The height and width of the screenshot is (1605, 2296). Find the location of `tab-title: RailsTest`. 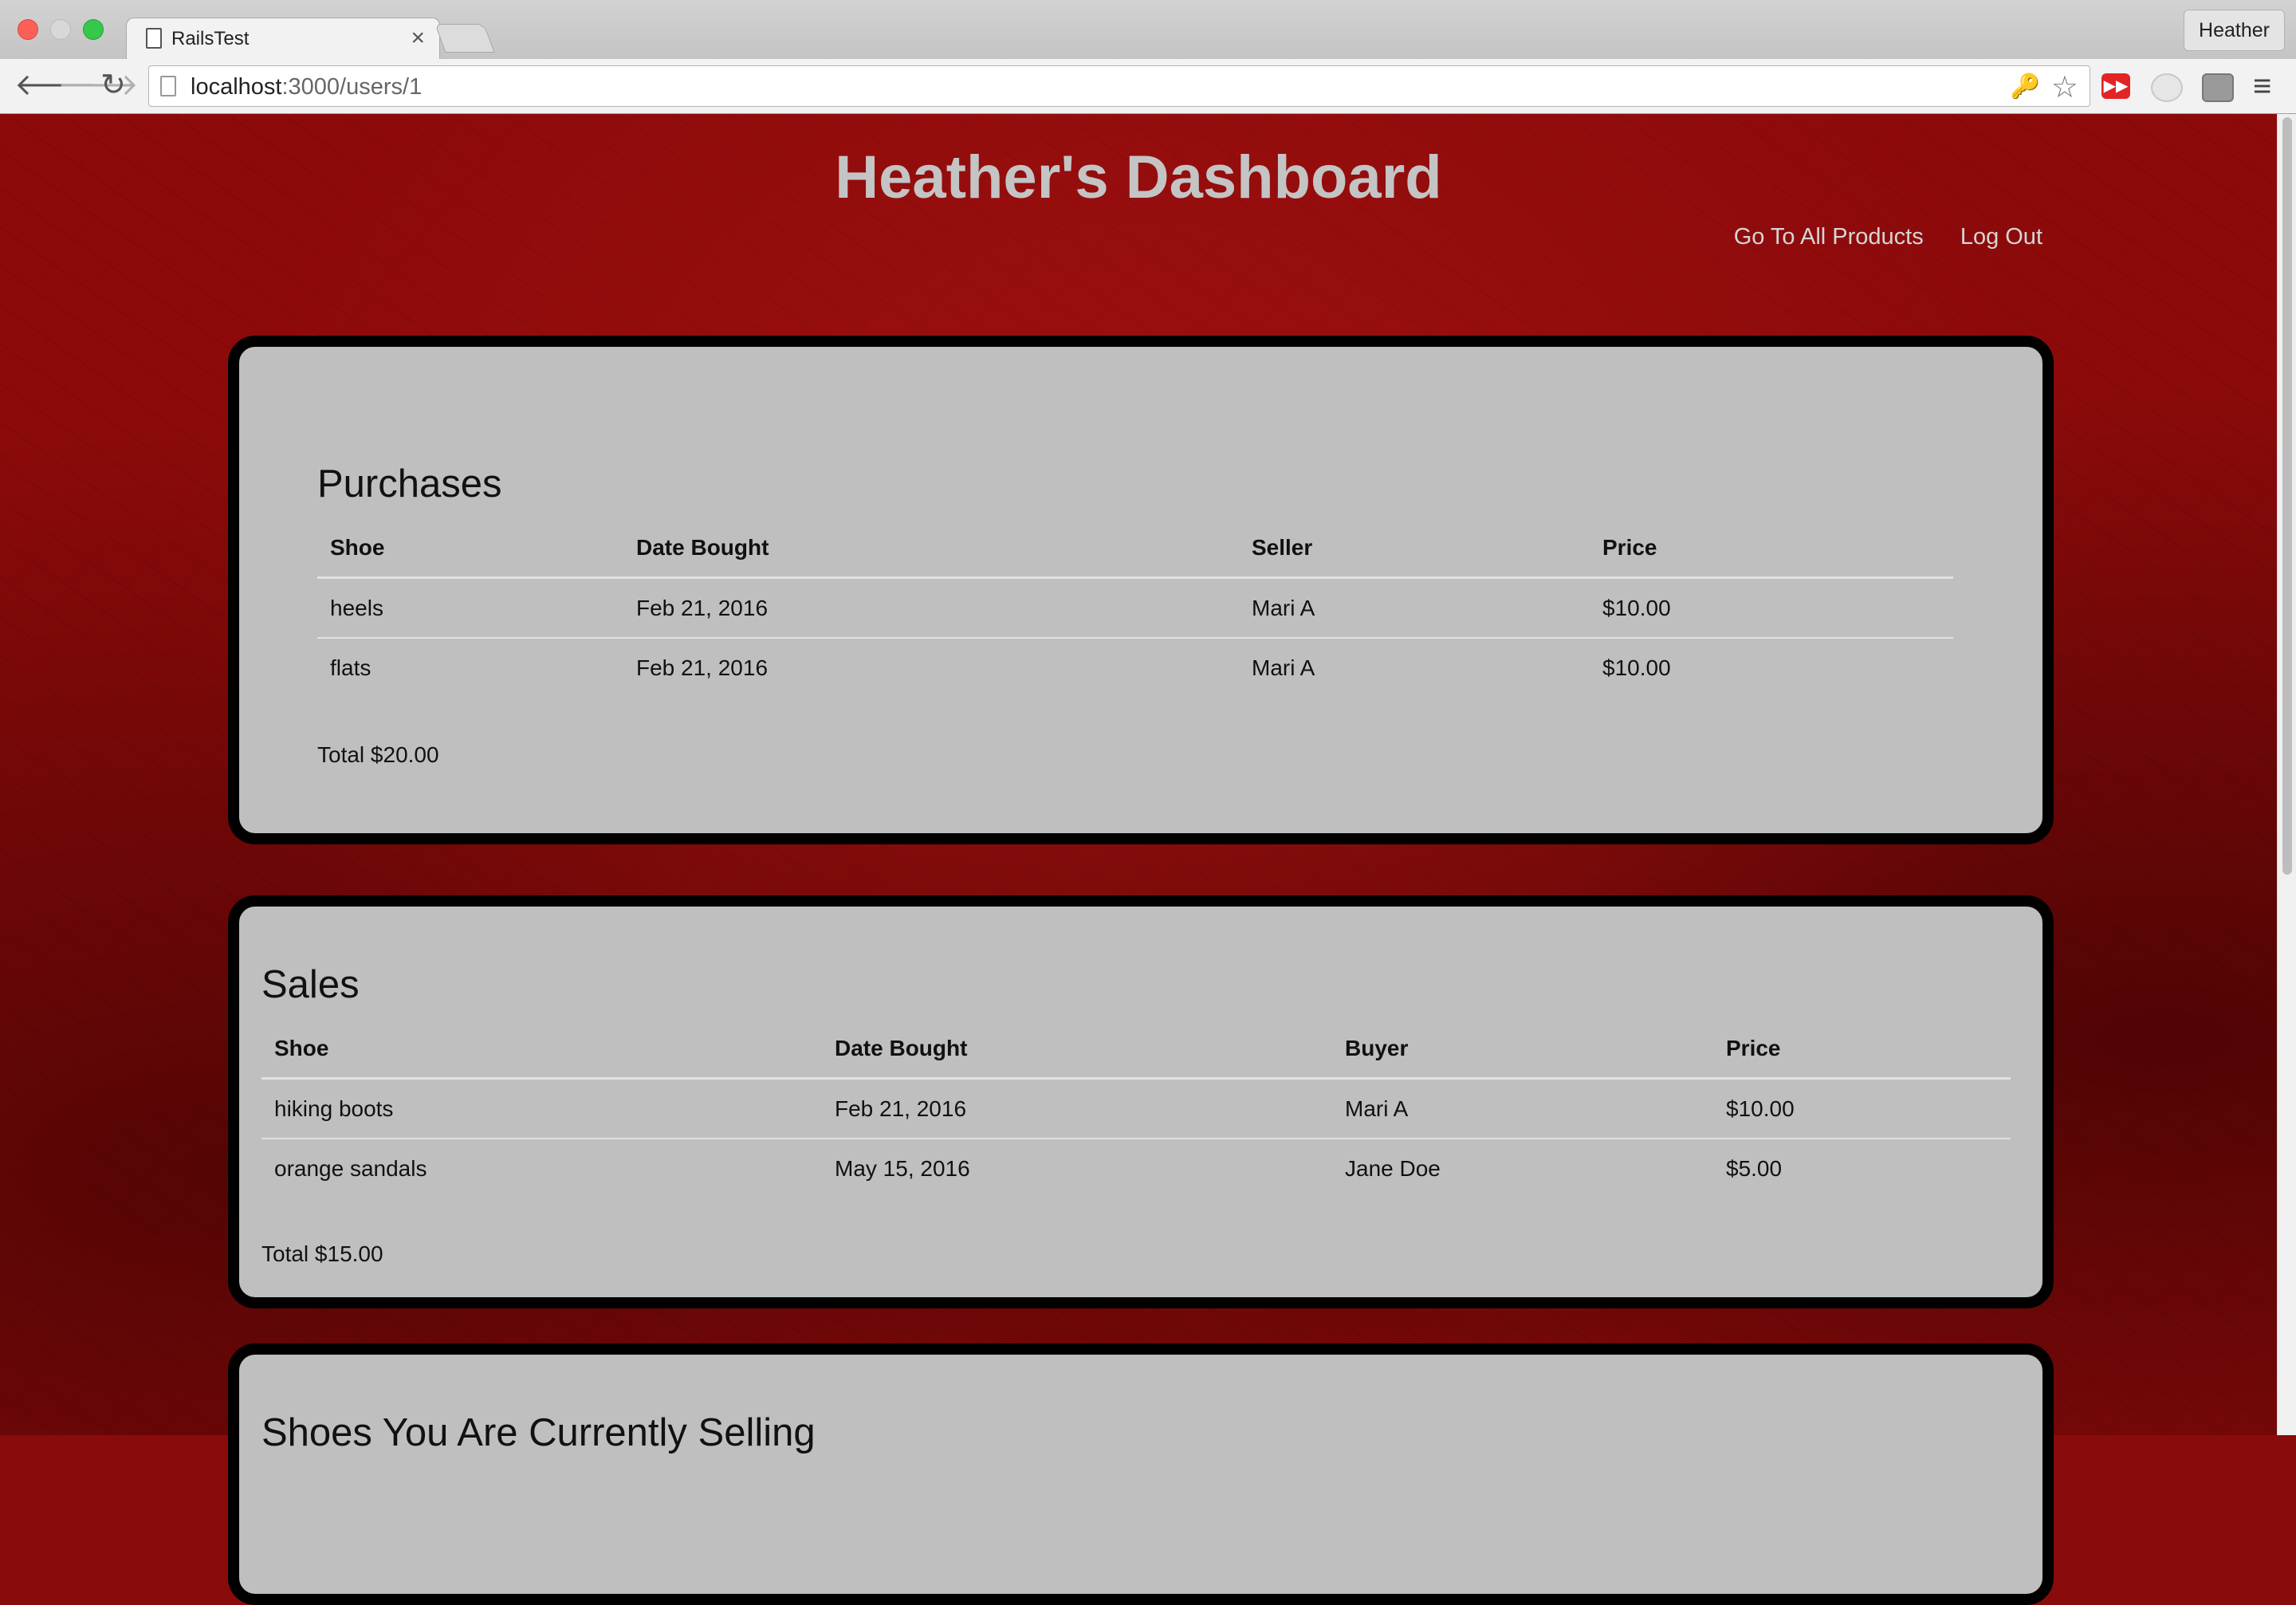

tab-title: RailsTest is located at coordinates (210, 38).